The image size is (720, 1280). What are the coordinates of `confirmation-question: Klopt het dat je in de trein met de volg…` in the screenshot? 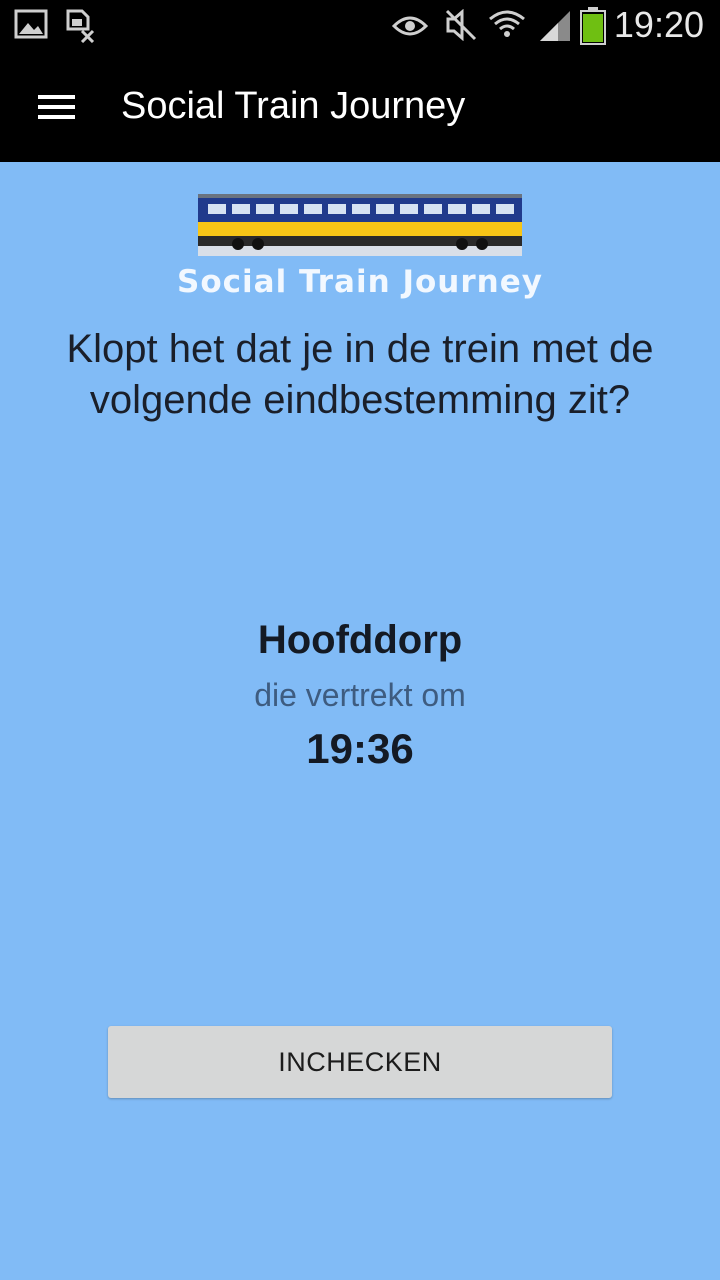 It's located at (360, 374).